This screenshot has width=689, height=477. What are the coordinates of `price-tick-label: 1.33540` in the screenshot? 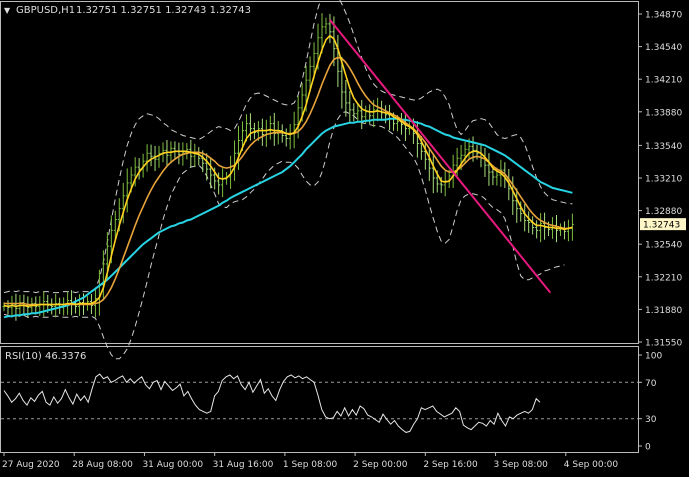 It's located at (663, 147).